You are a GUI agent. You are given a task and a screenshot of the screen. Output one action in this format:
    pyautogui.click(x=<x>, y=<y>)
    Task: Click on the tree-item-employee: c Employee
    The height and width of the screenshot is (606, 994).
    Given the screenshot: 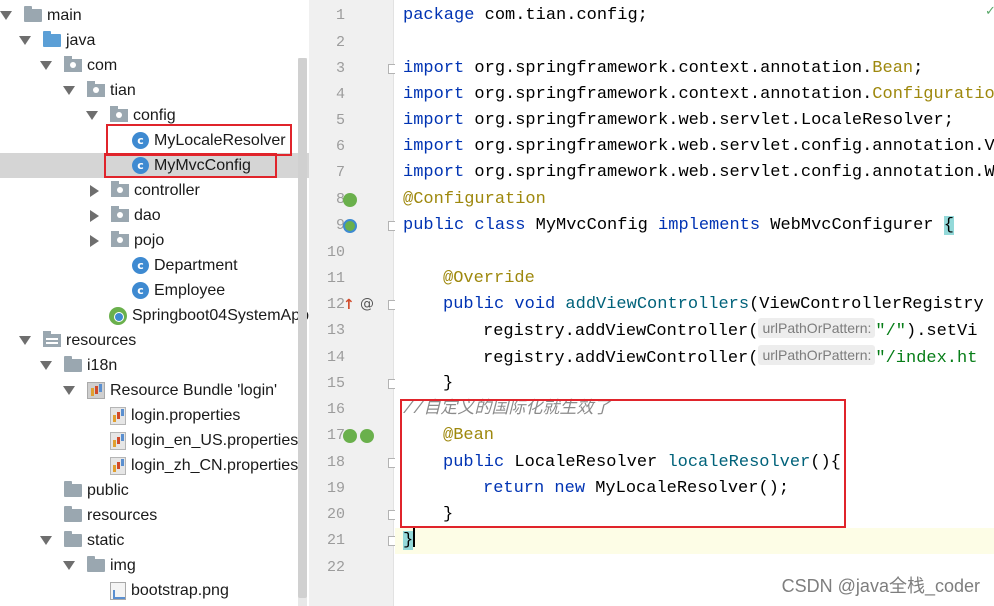 What is the action you would take?
    pyautogui.click(x=154, y=290)
    